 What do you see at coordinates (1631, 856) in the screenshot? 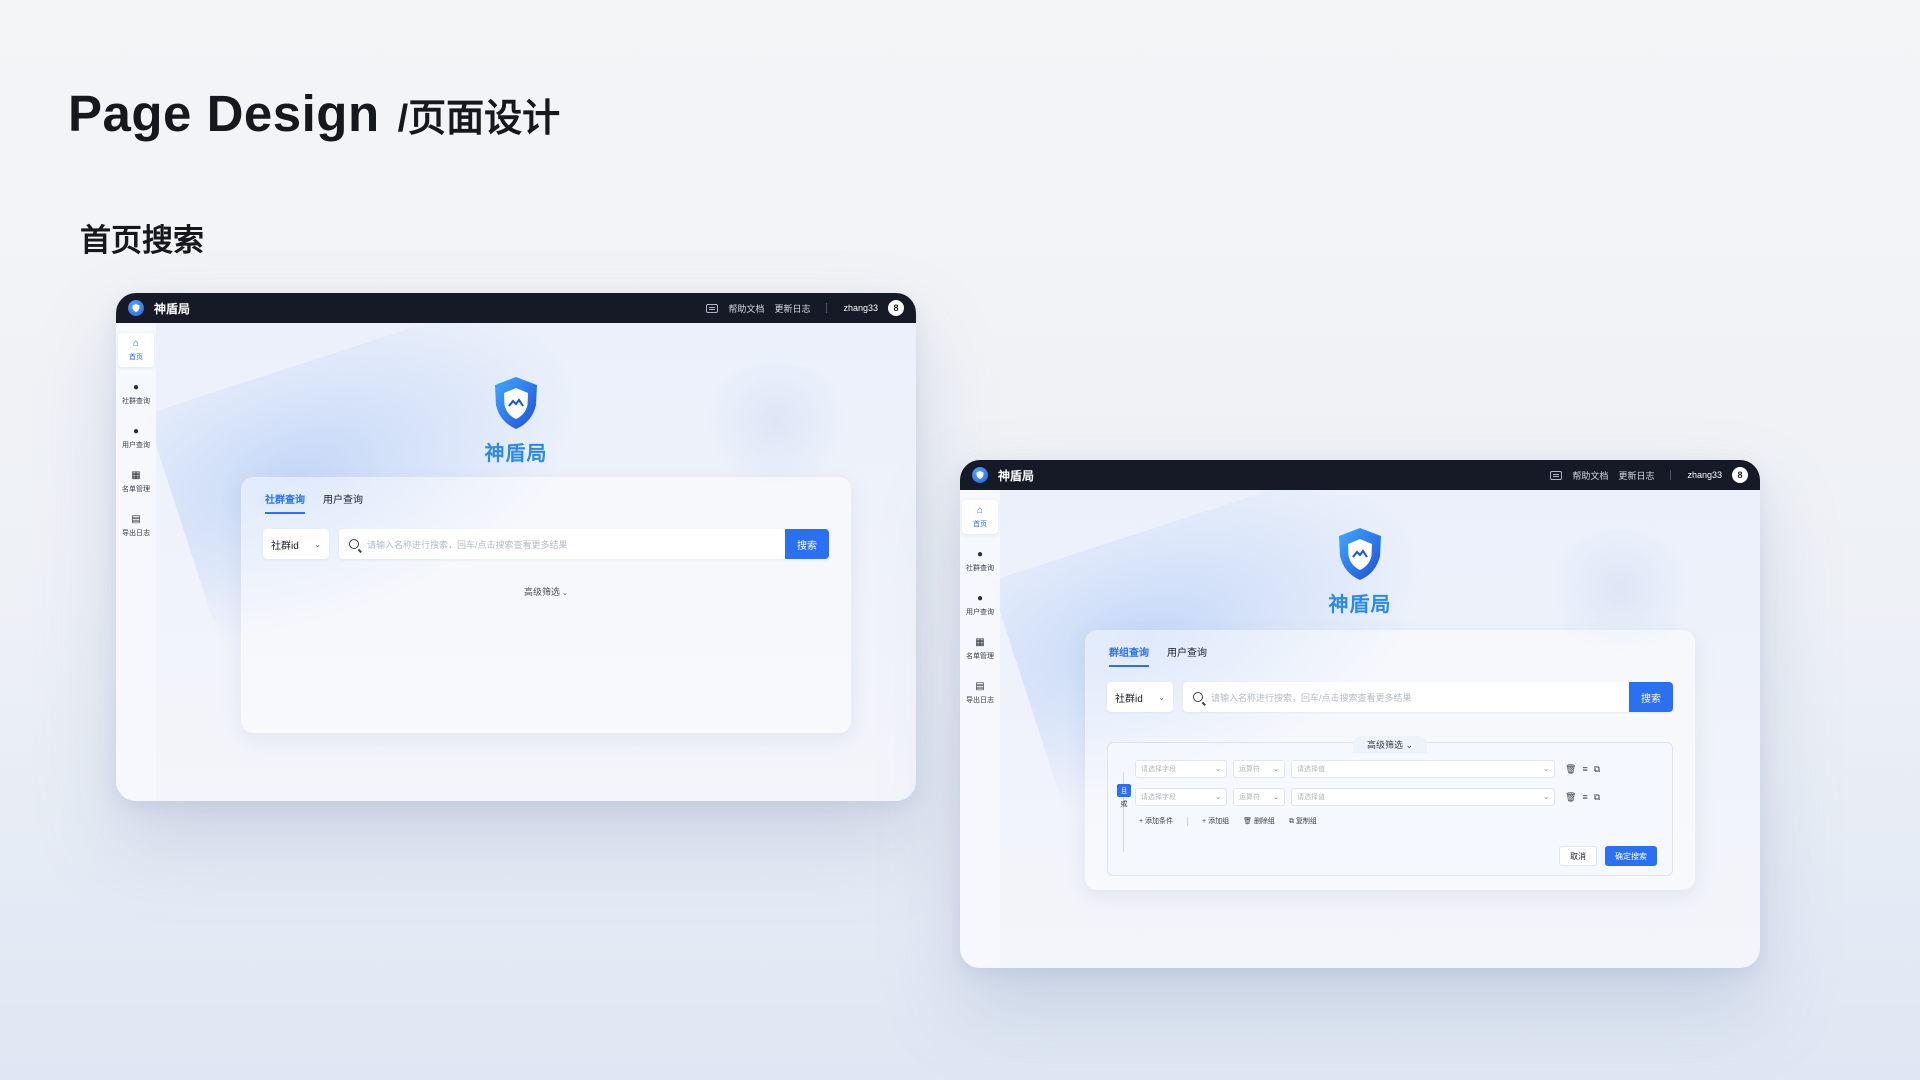
I see `confirm-search-button: 确定搜索` at bounding box center [1631, 856].